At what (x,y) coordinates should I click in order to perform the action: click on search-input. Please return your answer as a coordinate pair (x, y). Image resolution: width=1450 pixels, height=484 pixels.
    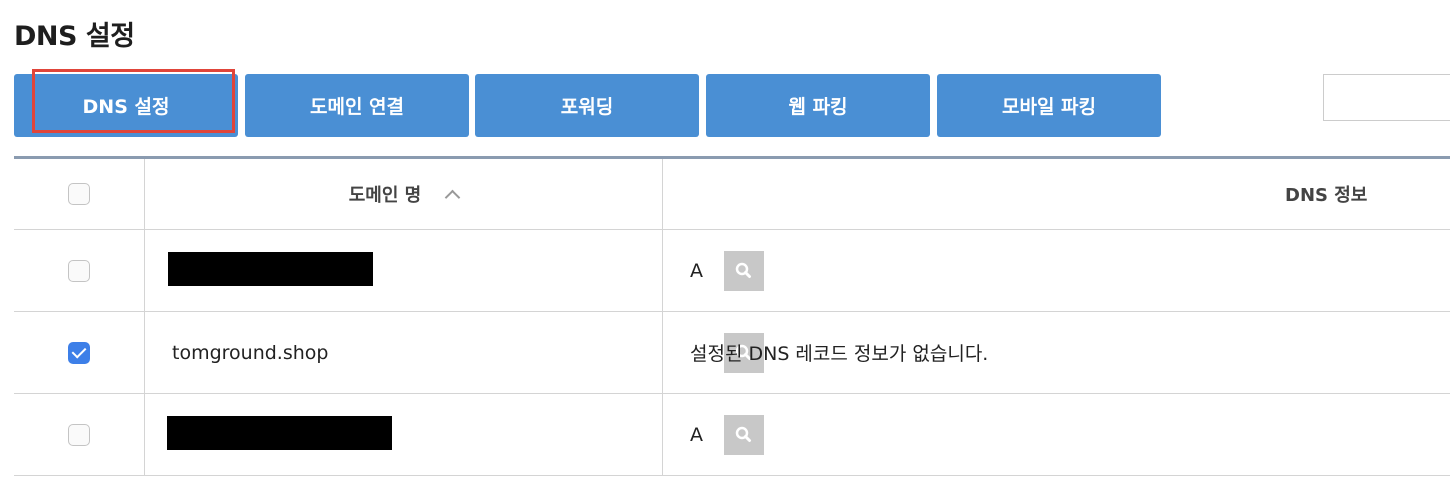
    Looking at the image, I should click on (1386, 97).